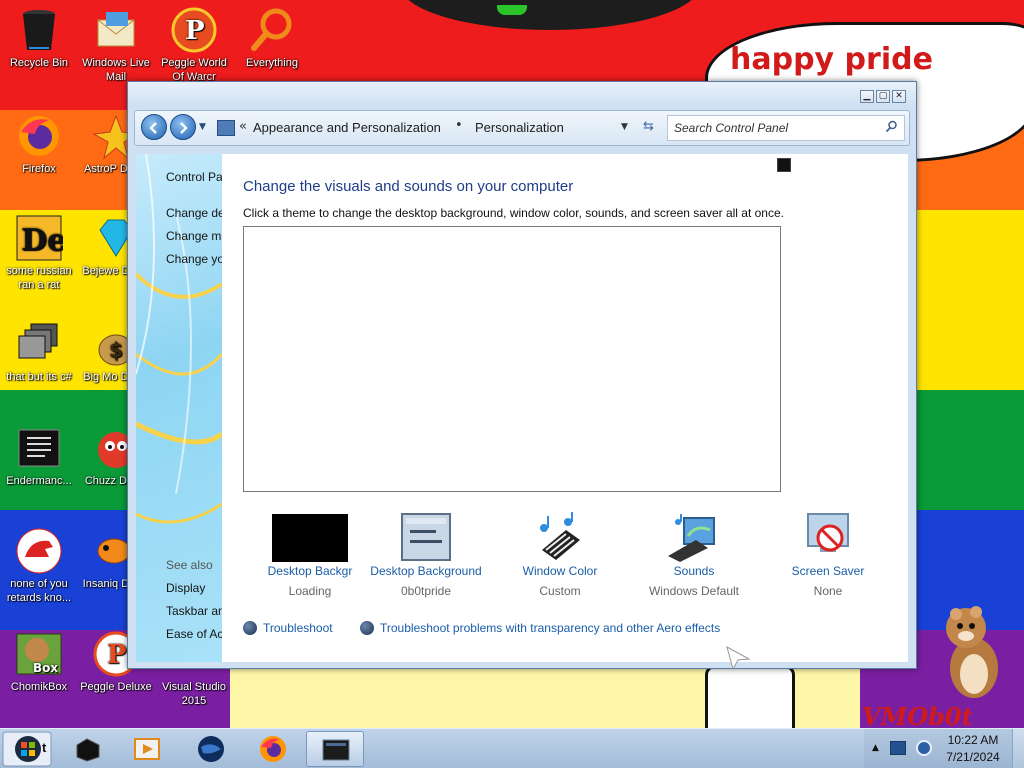 Image resolution: width=1024 pixels, height=768 pixels. What do you see at coordinates (694, 571) in the screenshot?
I see `setting-label: Sounds` at bounding box center [694, 571].